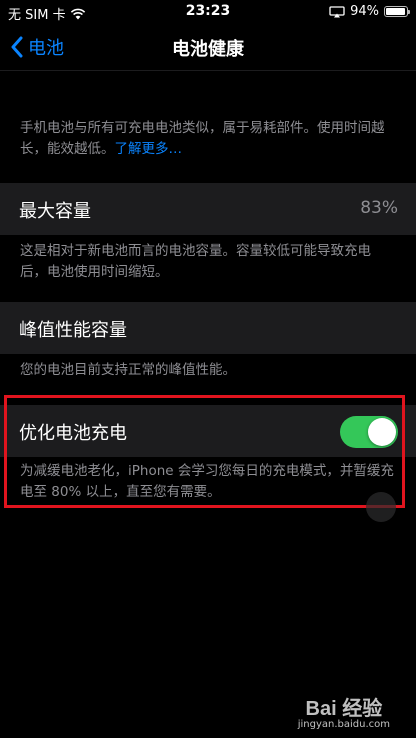 The width and height of the screenshot is (416, 738). I want to click on peak-performance-label: 峰值性能容量, so click(73, 330).